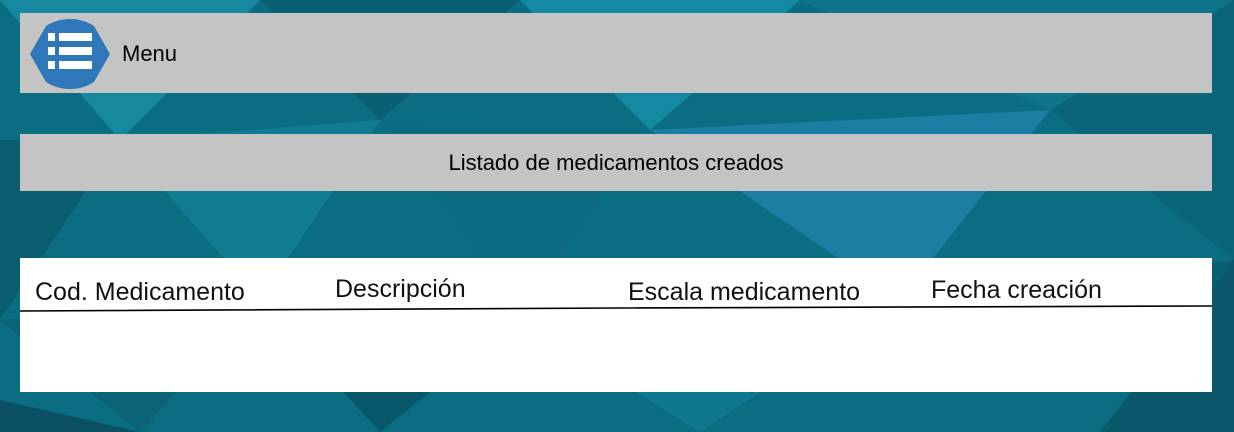  I want to click on column-header-fecha-creacion: Fecha creación, so click(1016, 290).